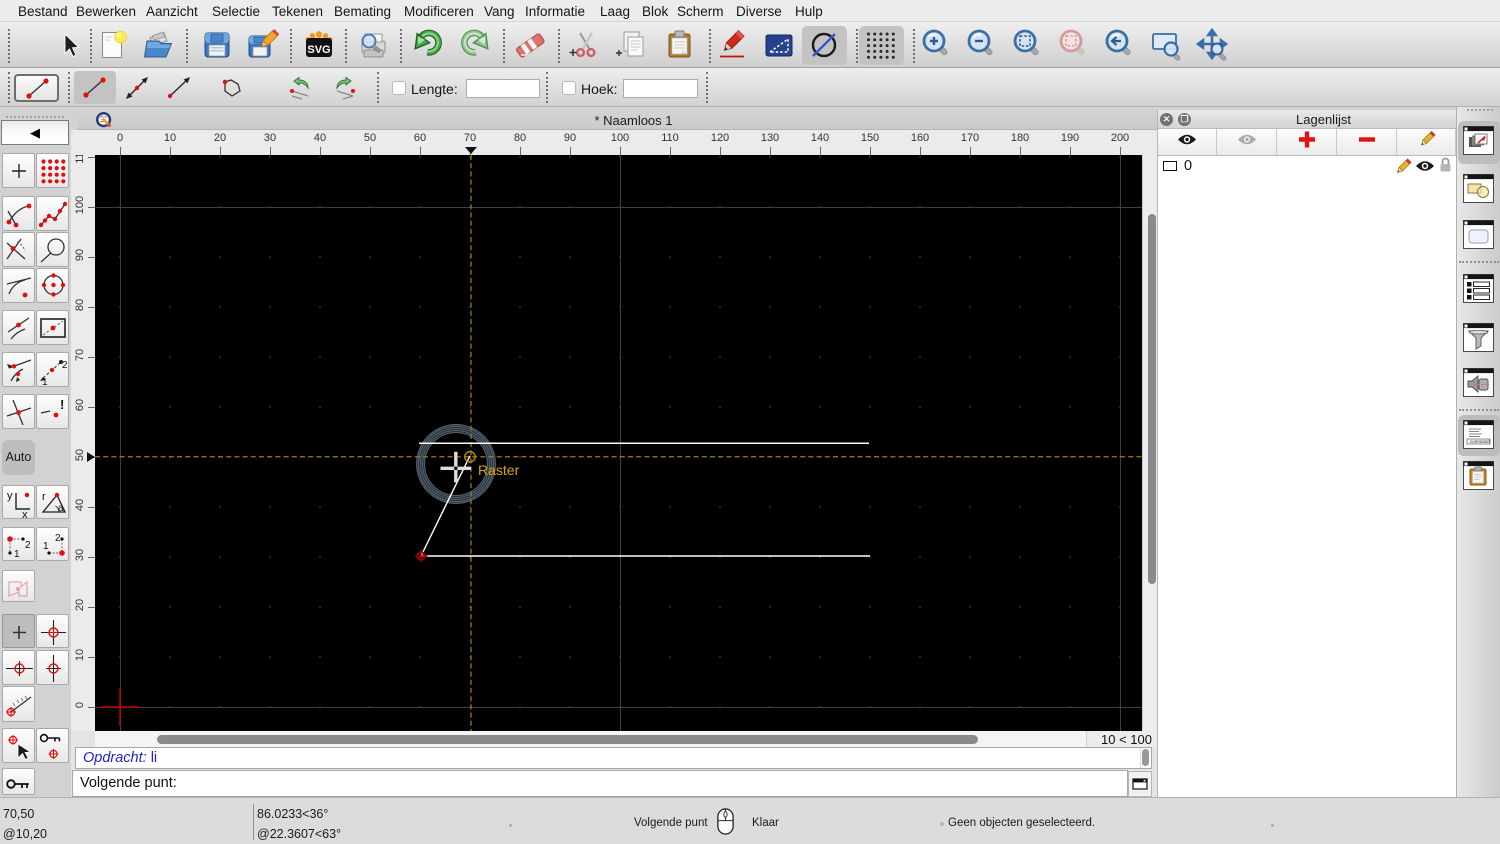 This screenshot has height=844, width=1500. Describe the element at coordinates (1480, 441) in the screenshot. I see `svg-text: command` at that location.